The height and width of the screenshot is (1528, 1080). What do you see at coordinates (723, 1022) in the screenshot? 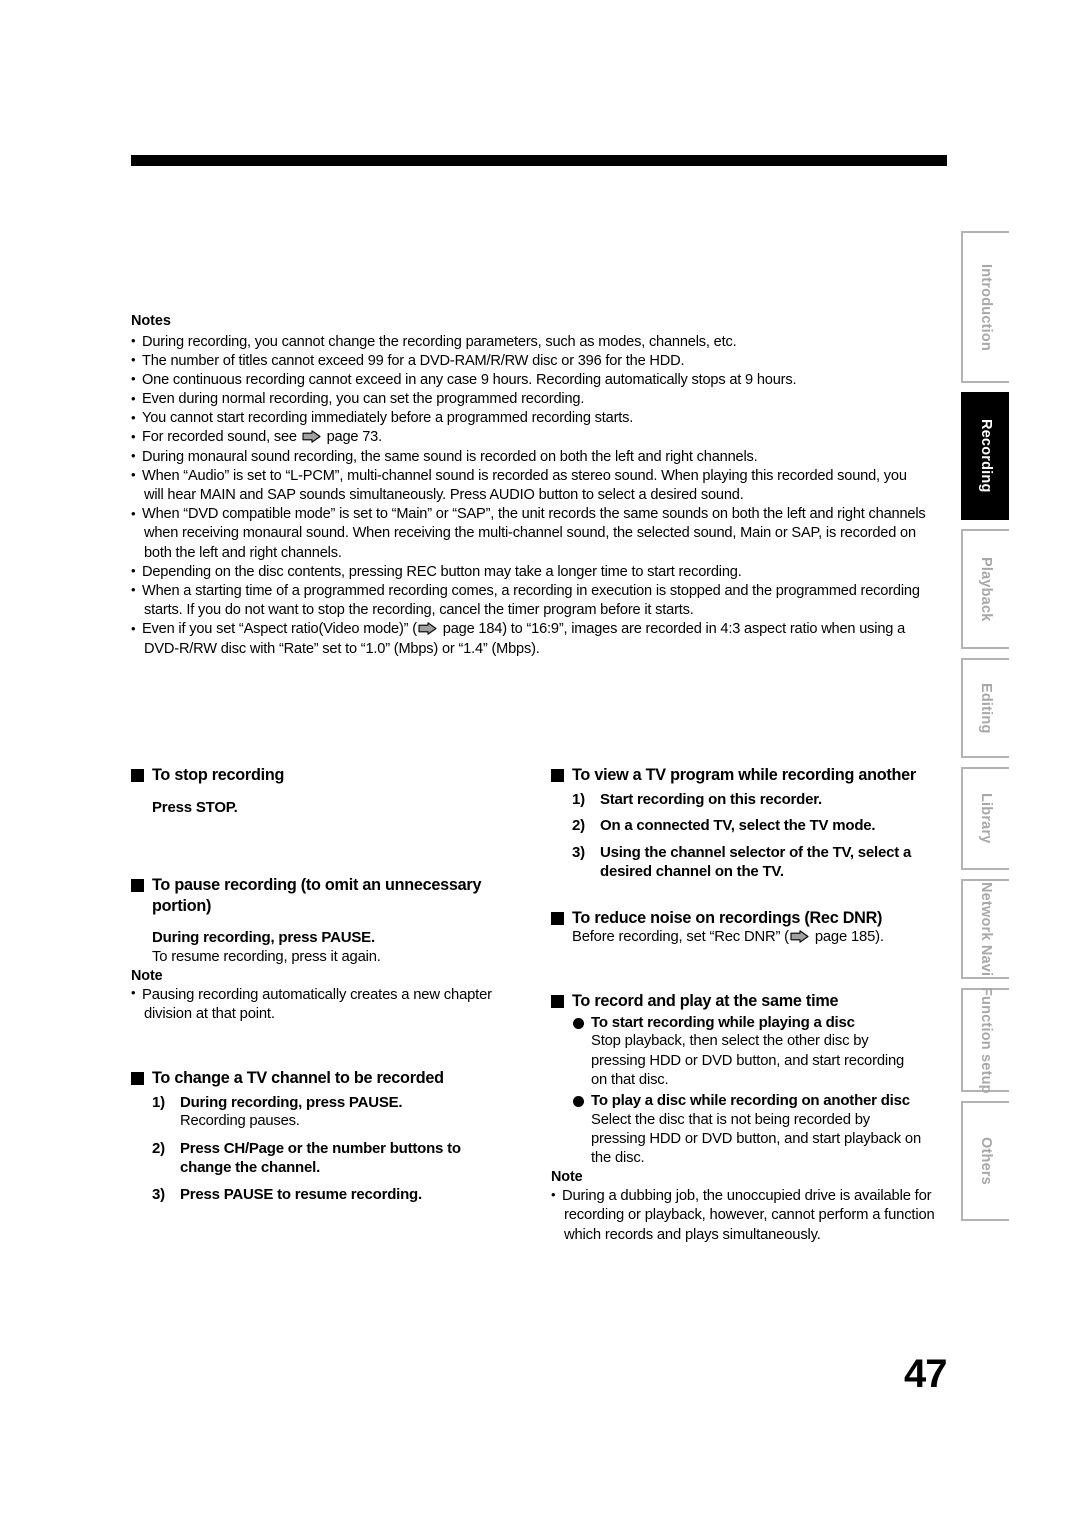
I see `item-title: To start recording while playing a disc` at bounding box center [723, 1022].